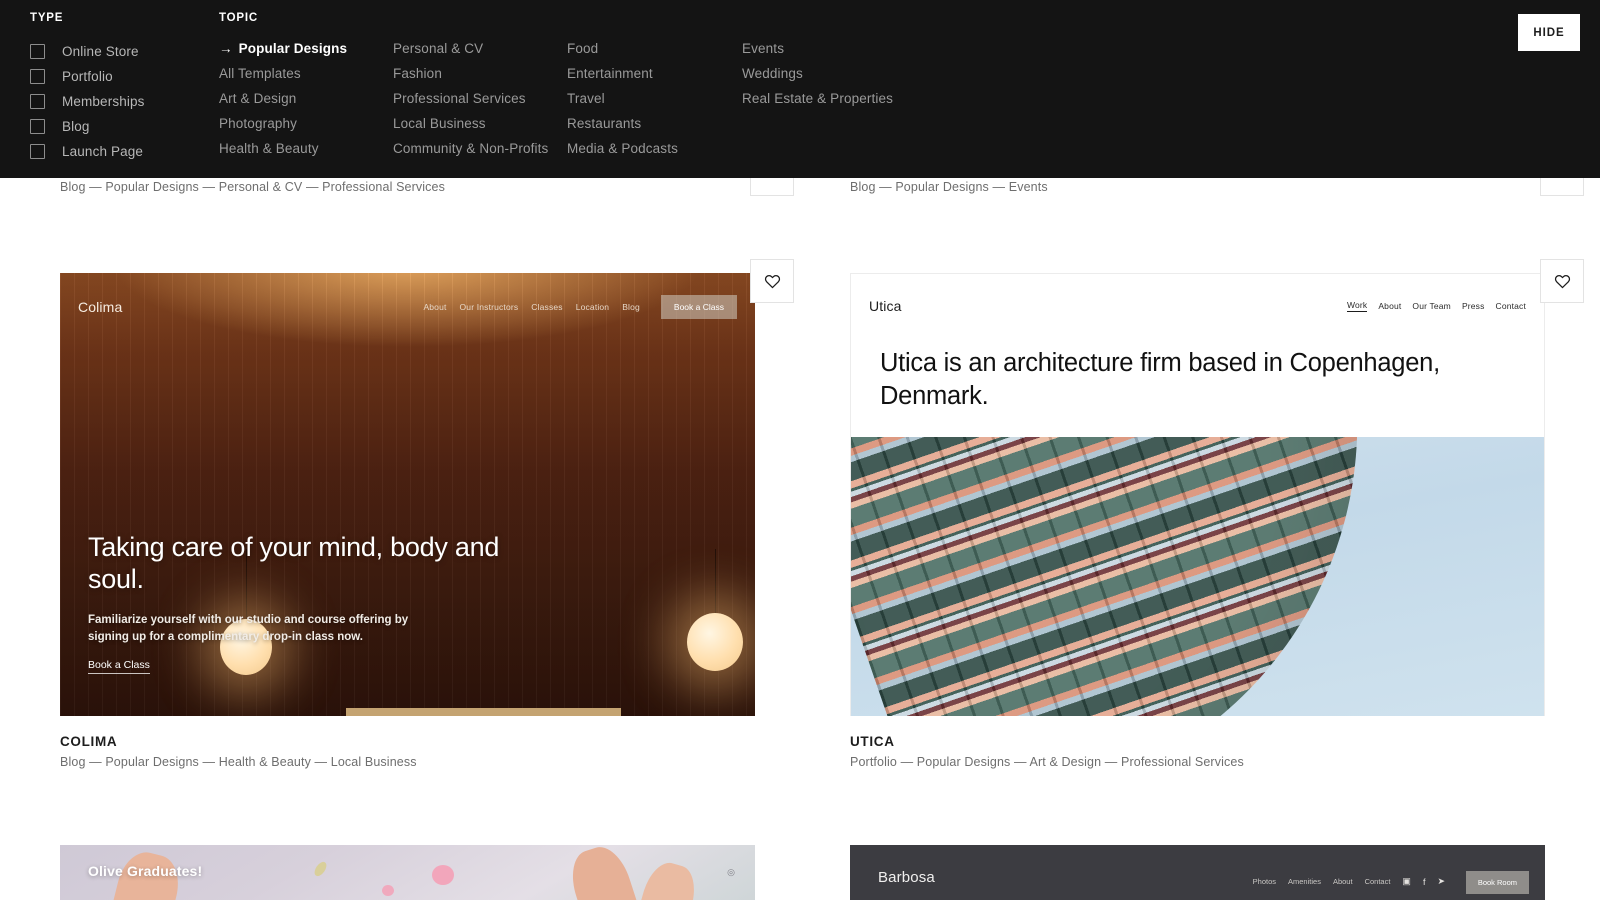 The image size is (1600, 900). Describe the element at coordinates (1225, 194) in the screenshot. I see `template-card-partial-right: Blog — Popular Designs — Events` at that location.